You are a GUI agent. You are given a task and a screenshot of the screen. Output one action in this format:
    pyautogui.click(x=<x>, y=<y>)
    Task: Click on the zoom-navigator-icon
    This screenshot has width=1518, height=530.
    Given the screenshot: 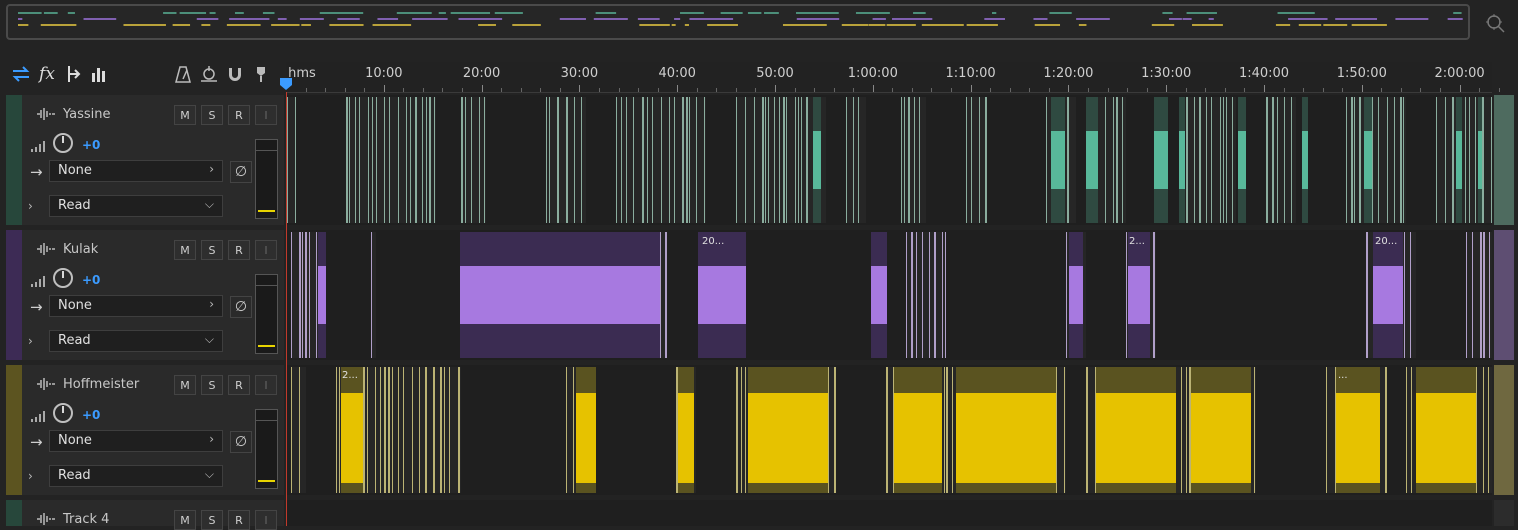 What is the action you would take?
    pyautogui.click(x=1495, y=23)
    